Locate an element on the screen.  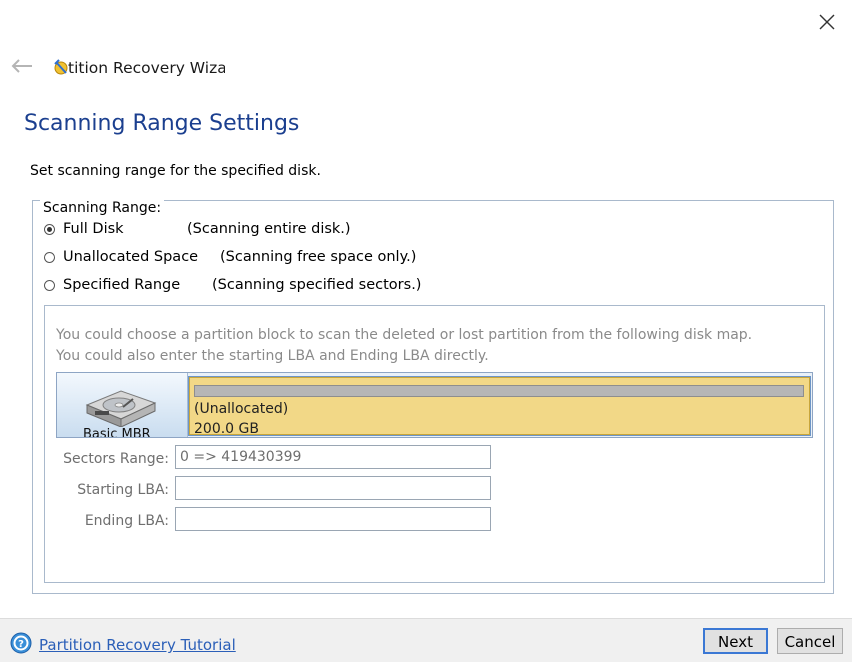
partition-name: (Unallocated) is located at coordinates (241, 409).